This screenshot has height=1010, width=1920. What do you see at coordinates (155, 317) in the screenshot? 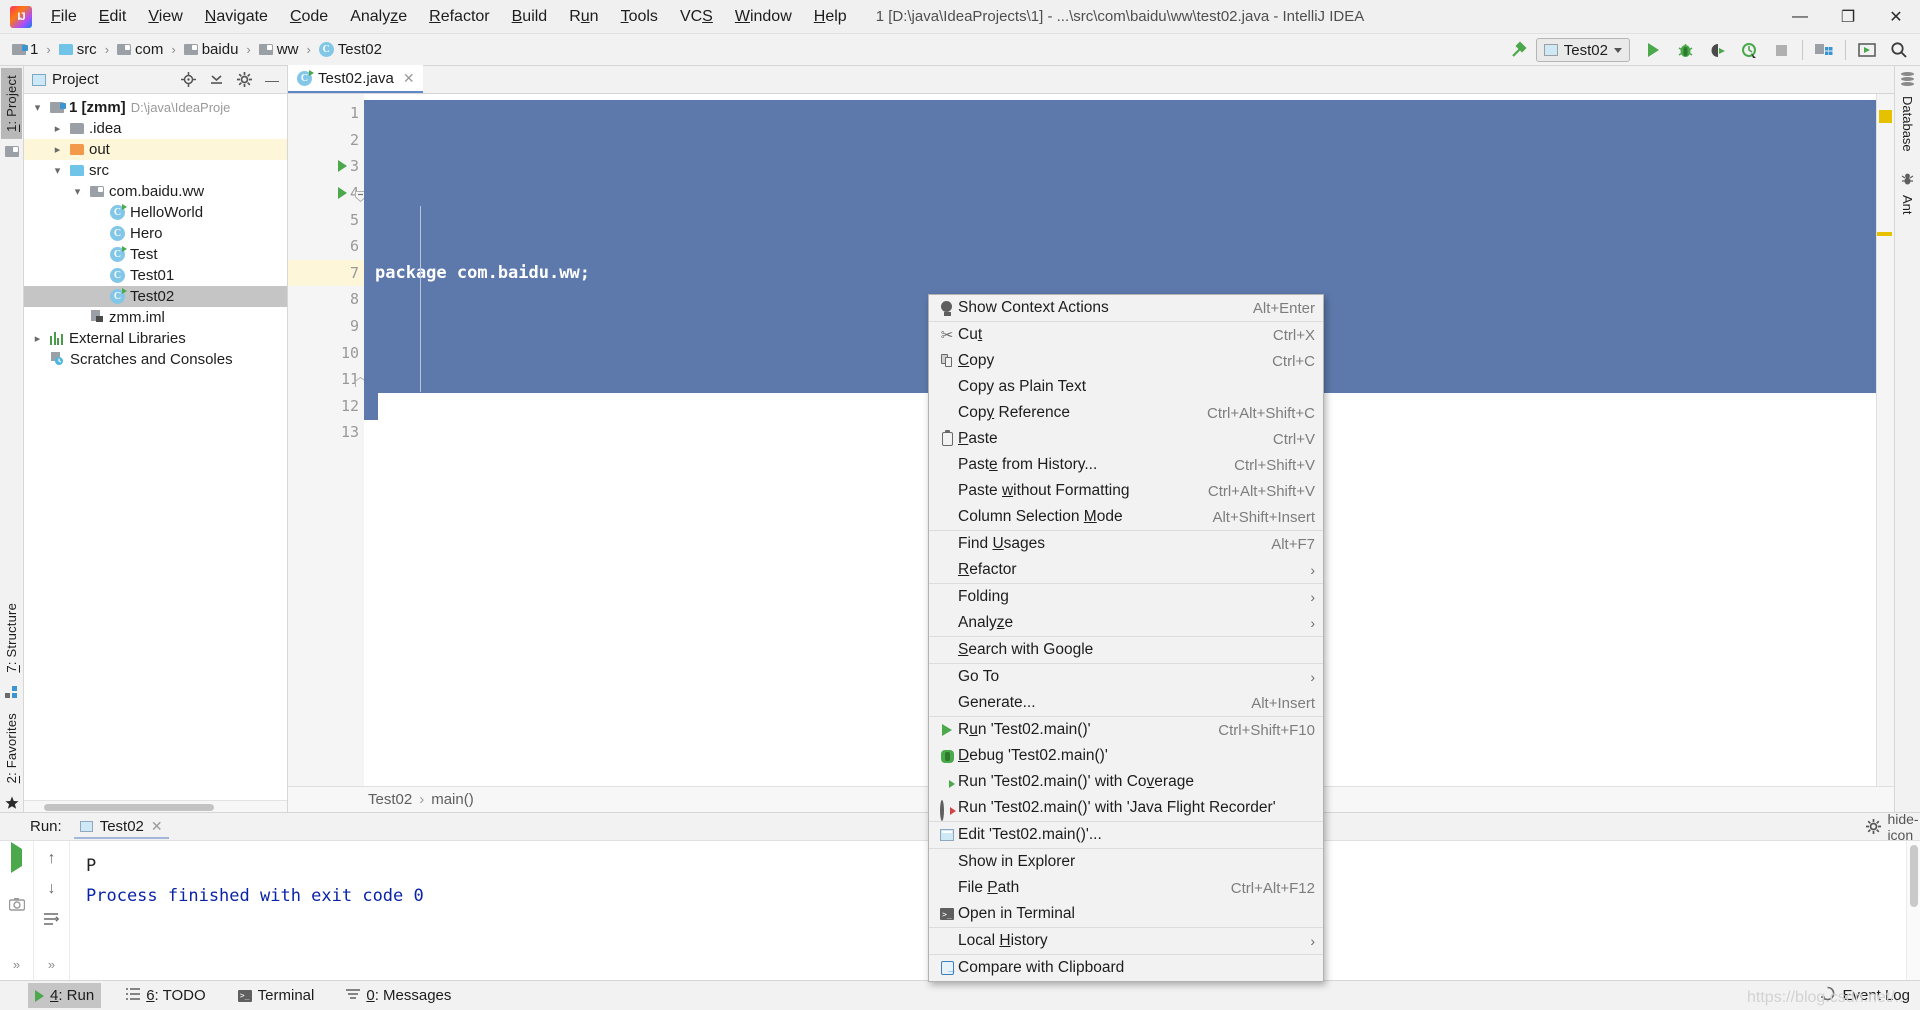
I see `tree-row-iml: zmm.iml` at bounding box center [155, 317].